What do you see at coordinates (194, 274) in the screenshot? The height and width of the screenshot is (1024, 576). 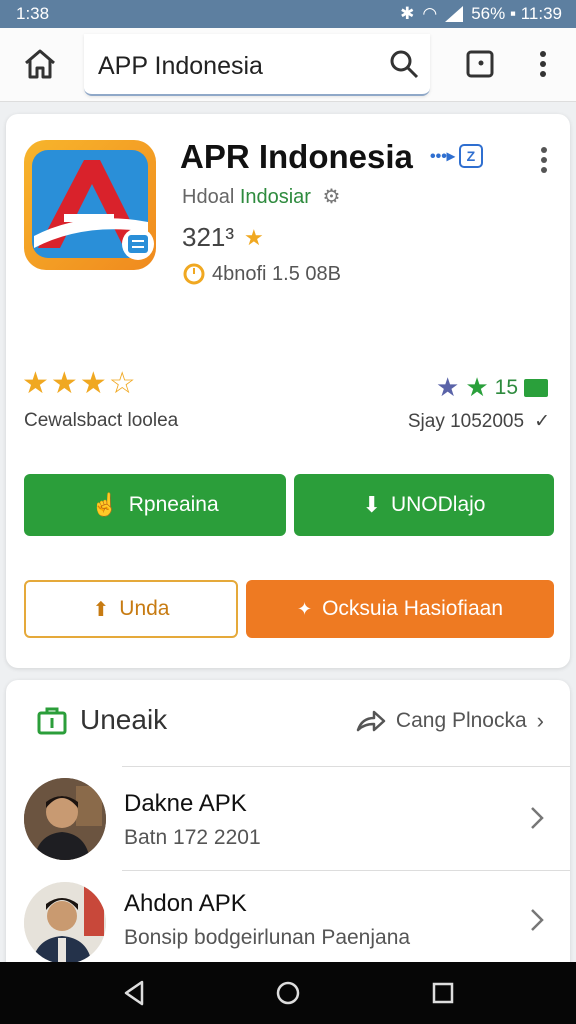 I see `clock-icon` at bounding box center [194, 274].